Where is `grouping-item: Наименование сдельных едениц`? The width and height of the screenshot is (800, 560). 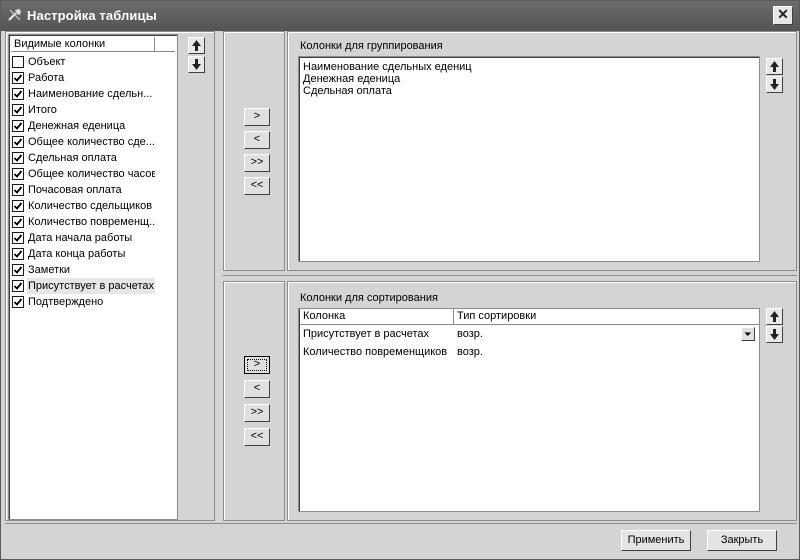 grouping-item: Наименование сдельных едениц is located at coordinates (387, 67).